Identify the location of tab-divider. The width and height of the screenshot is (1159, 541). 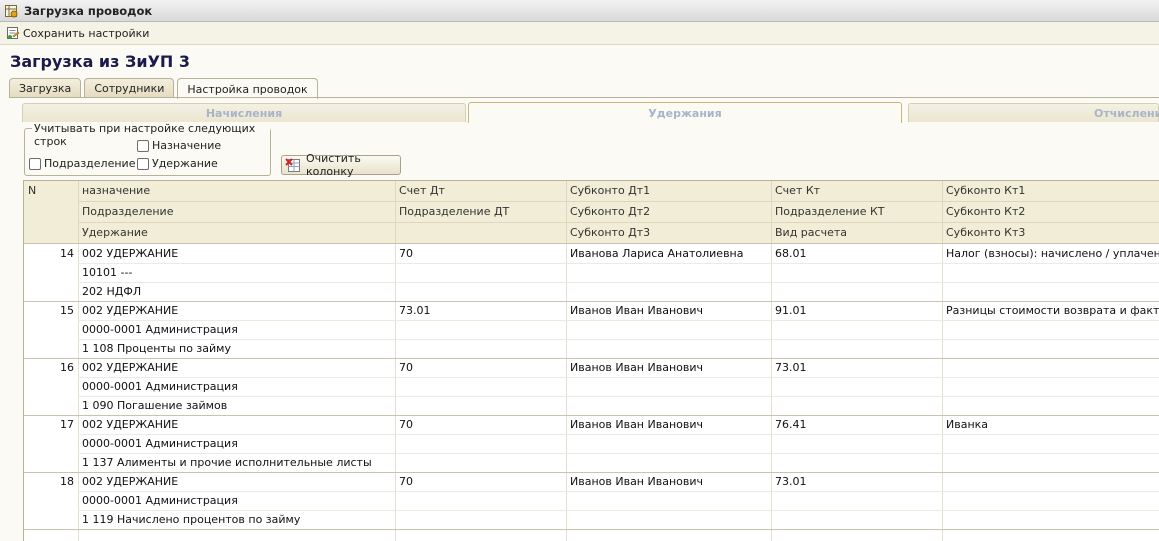
(584, 97).